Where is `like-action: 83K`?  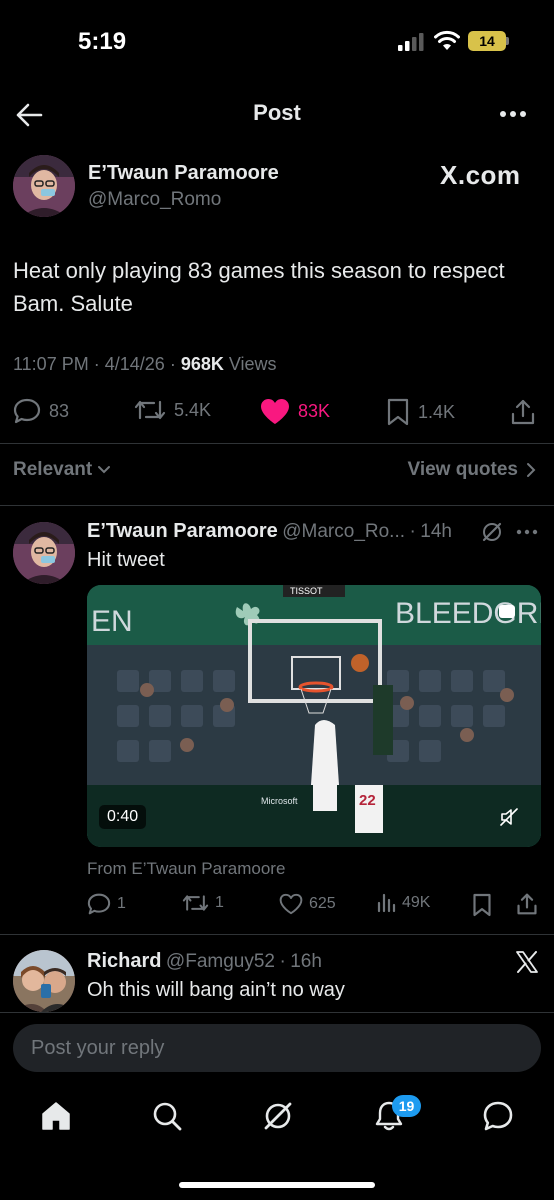 like-action: 83K is located at coordinates (295, 411).